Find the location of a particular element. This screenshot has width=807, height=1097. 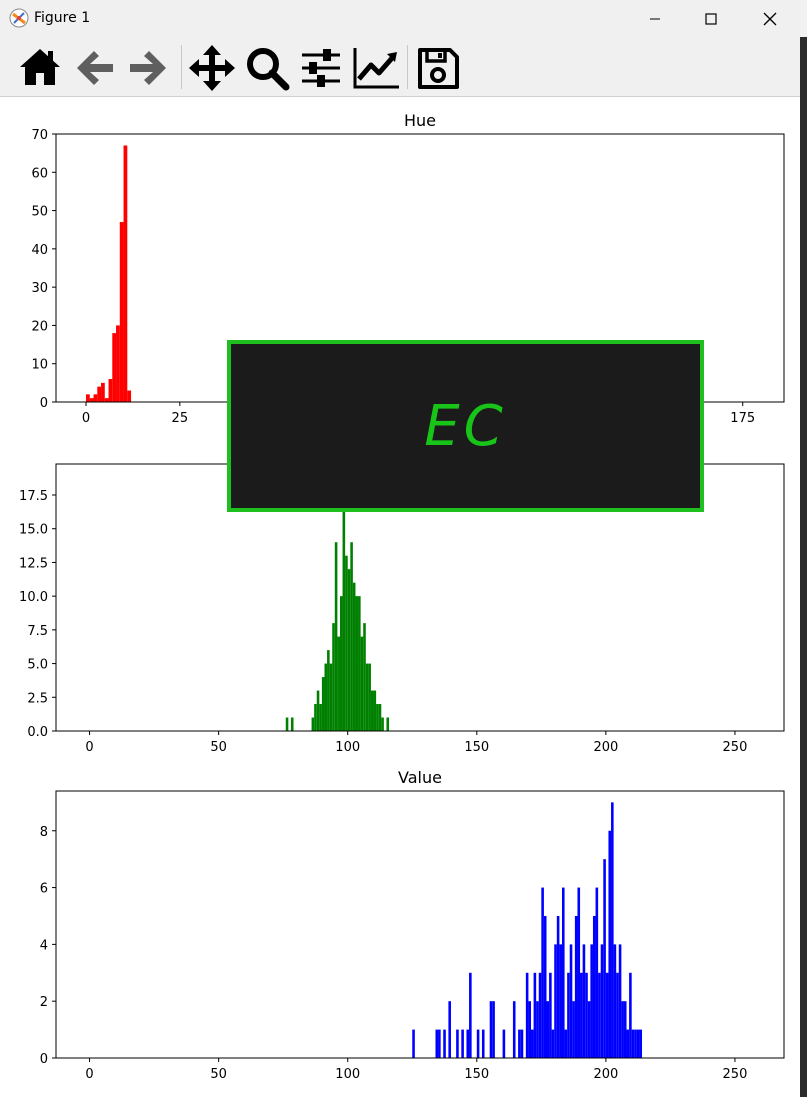

x-tick-label: 175 is located at coordinates (742, 418).